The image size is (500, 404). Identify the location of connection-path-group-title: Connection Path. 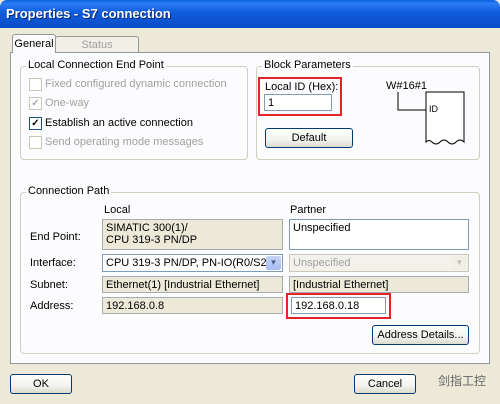
(69, 191).